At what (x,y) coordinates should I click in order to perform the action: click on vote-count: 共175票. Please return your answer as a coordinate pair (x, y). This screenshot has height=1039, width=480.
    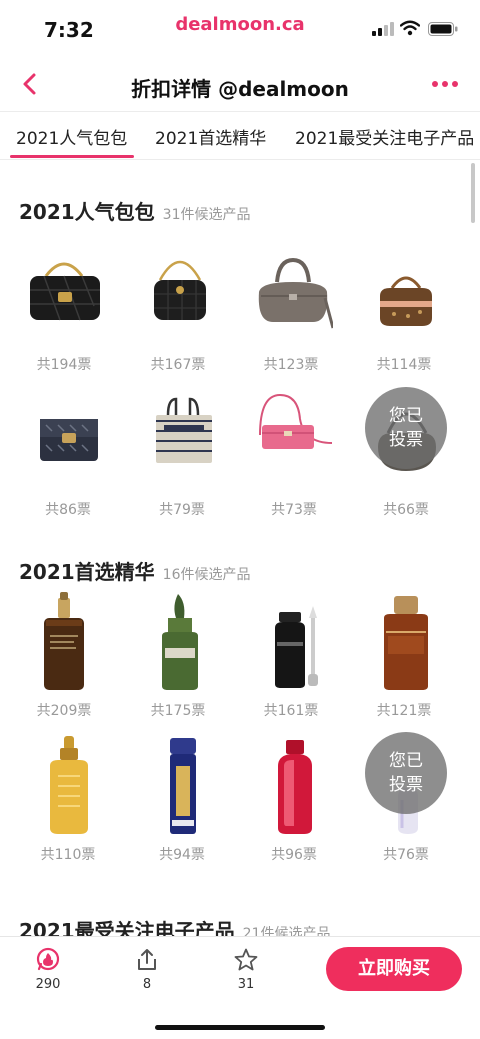
    Looking at the image, I should click on (178, 711).